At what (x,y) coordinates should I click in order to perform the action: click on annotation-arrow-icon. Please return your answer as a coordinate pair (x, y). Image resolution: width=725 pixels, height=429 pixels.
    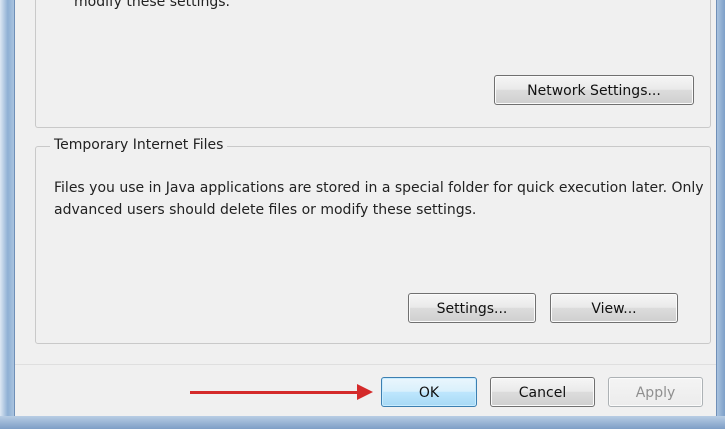
    Looking at the image, I should click on (365, 392).